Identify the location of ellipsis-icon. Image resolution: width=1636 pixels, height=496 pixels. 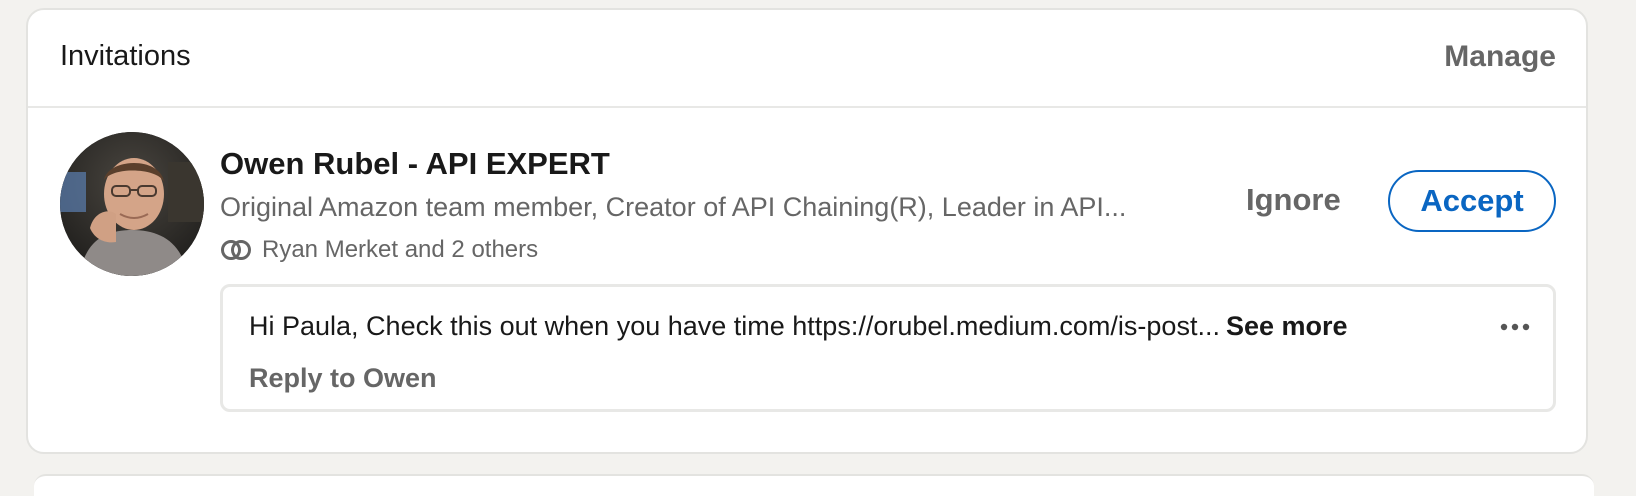
(1515, 327).